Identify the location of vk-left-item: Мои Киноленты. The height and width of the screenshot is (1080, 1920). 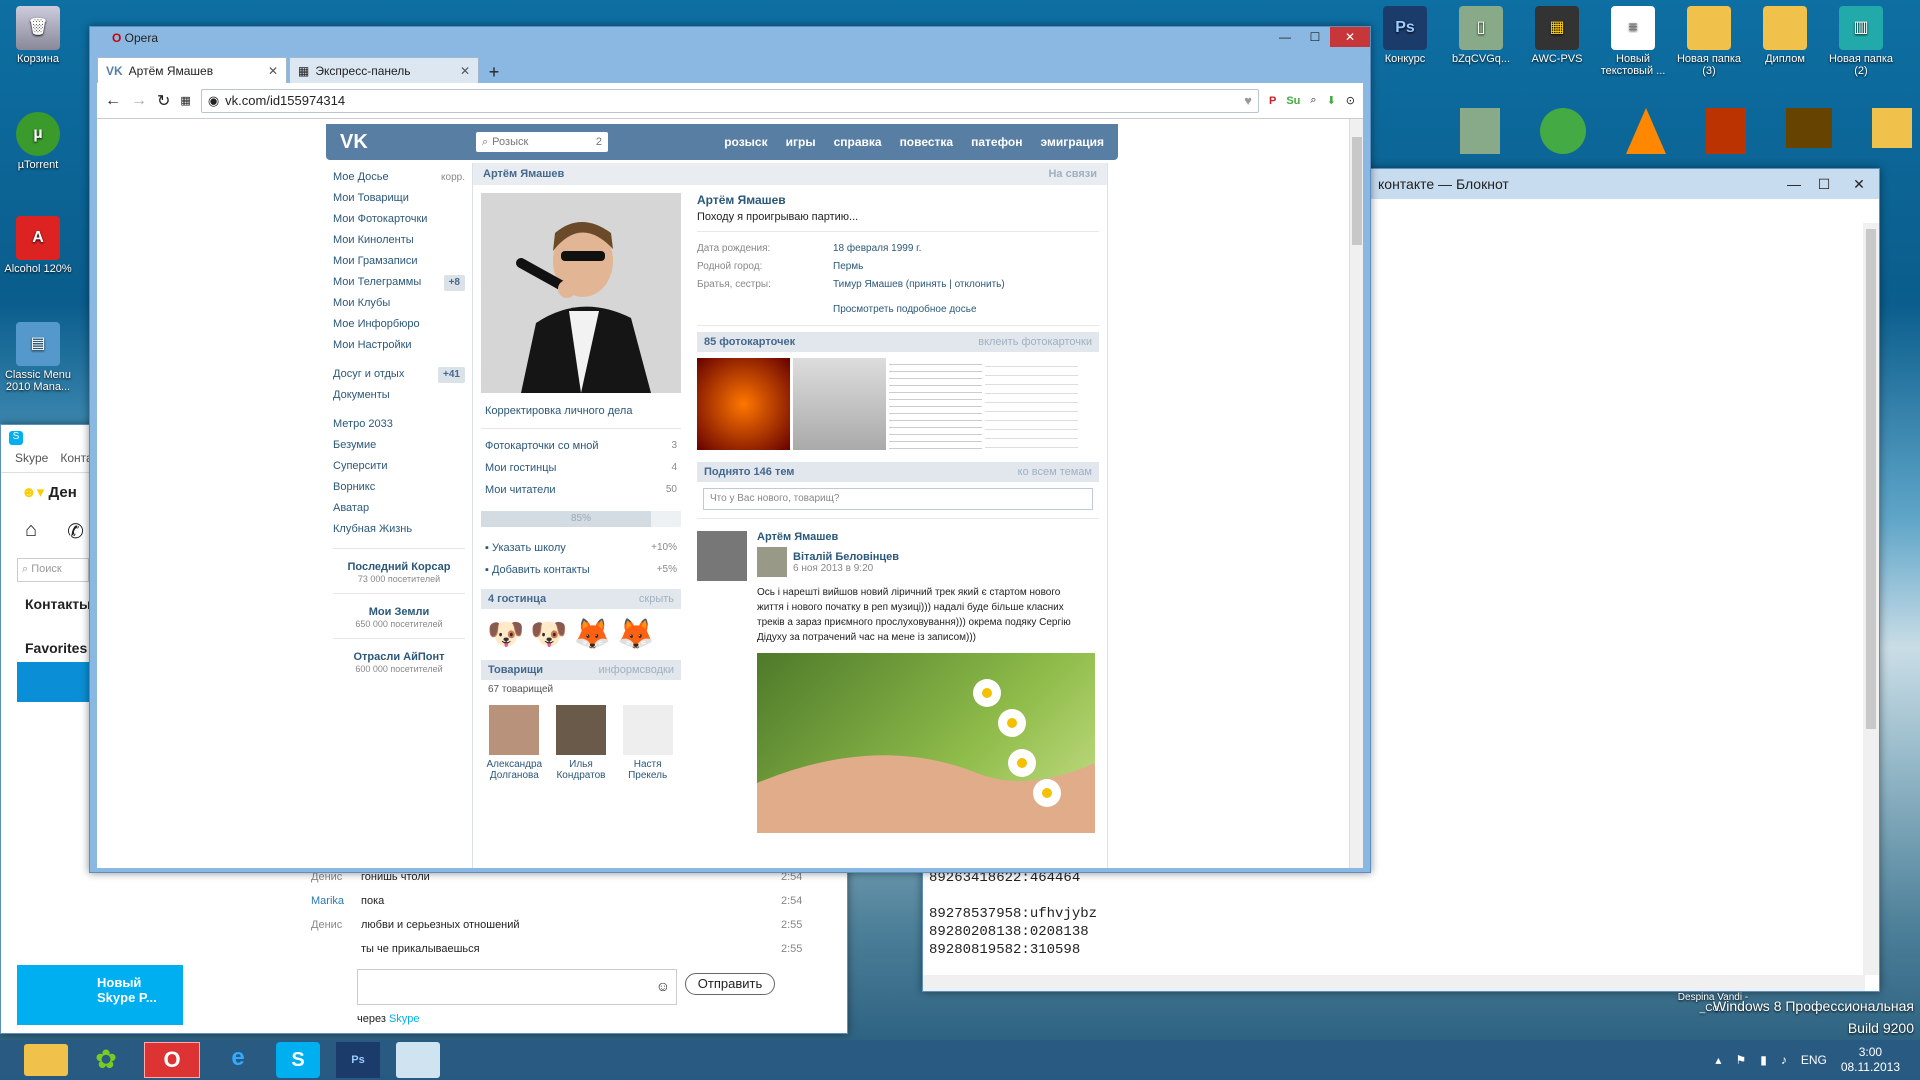
(399, 240).